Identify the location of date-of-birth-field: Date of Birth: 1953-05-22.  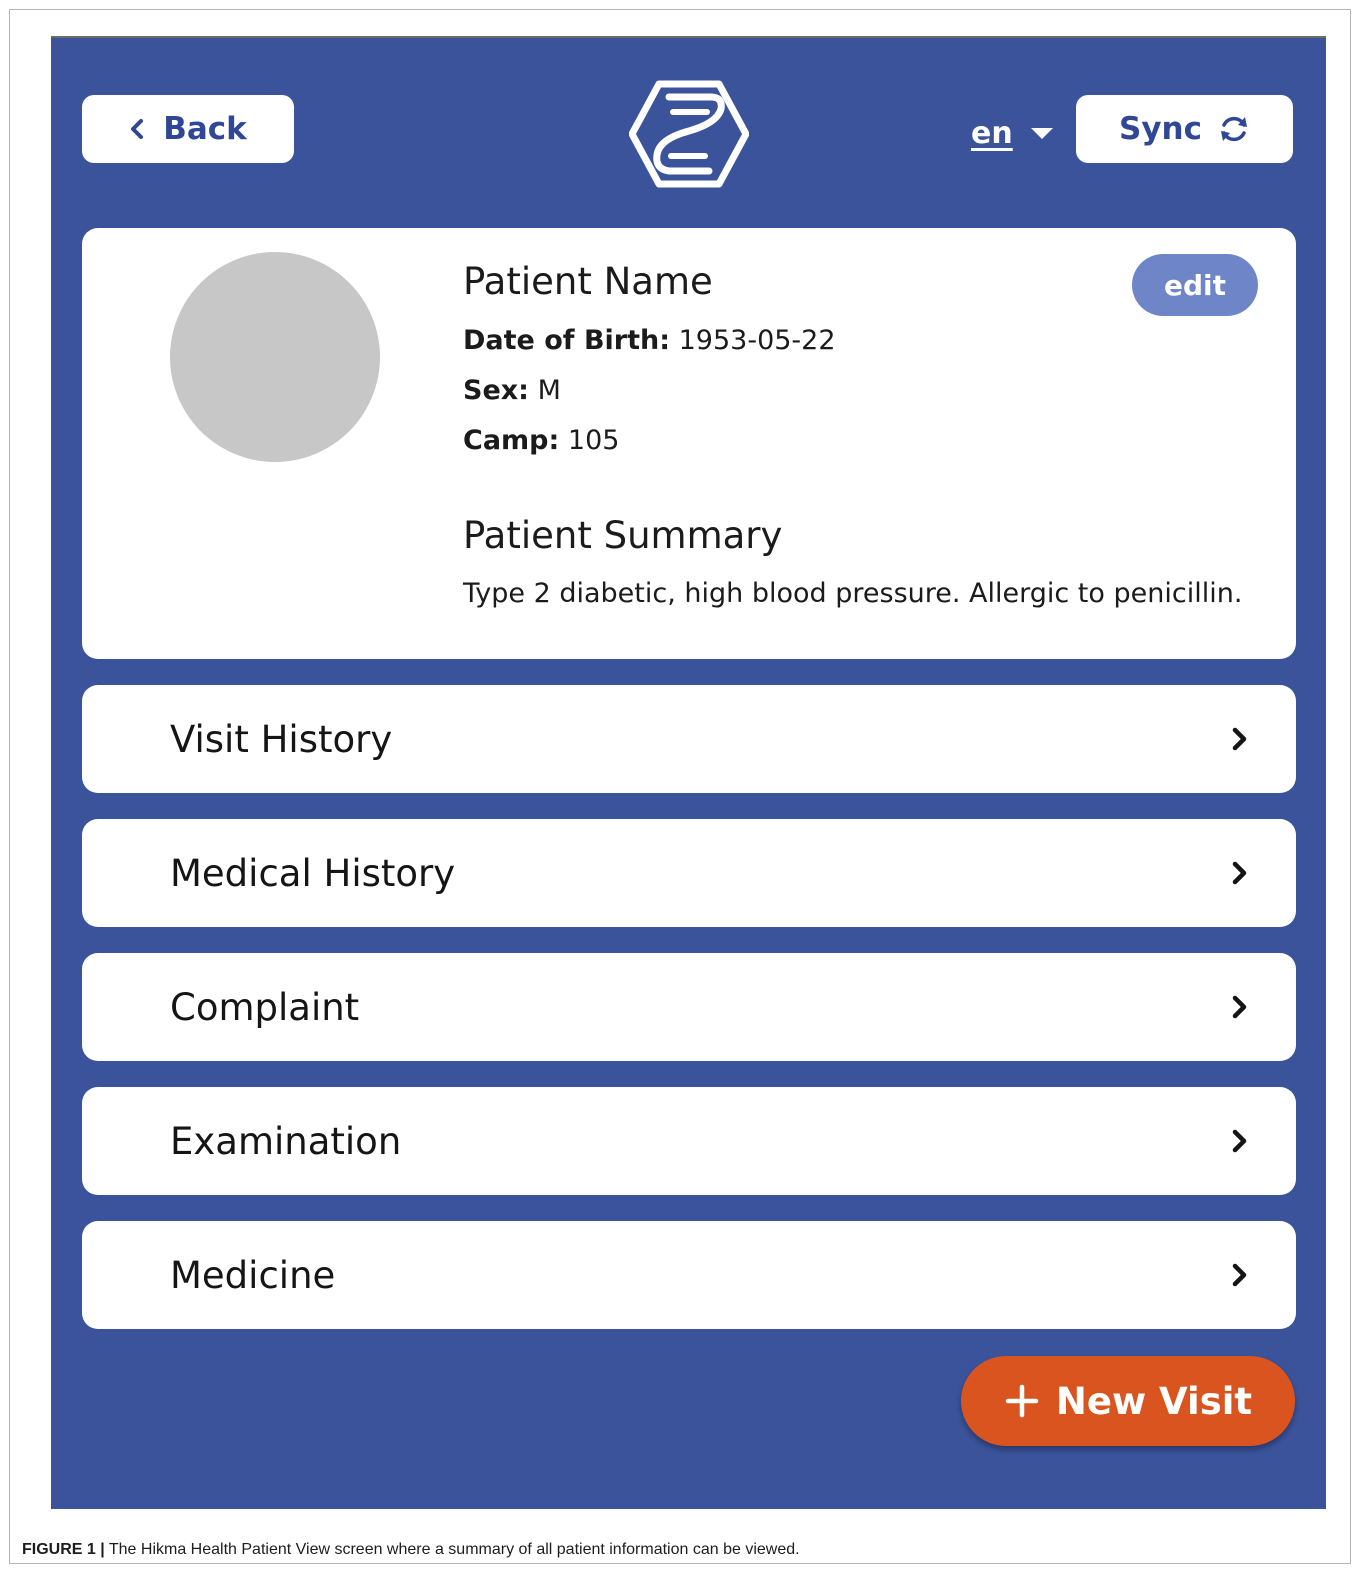
(649, 340).